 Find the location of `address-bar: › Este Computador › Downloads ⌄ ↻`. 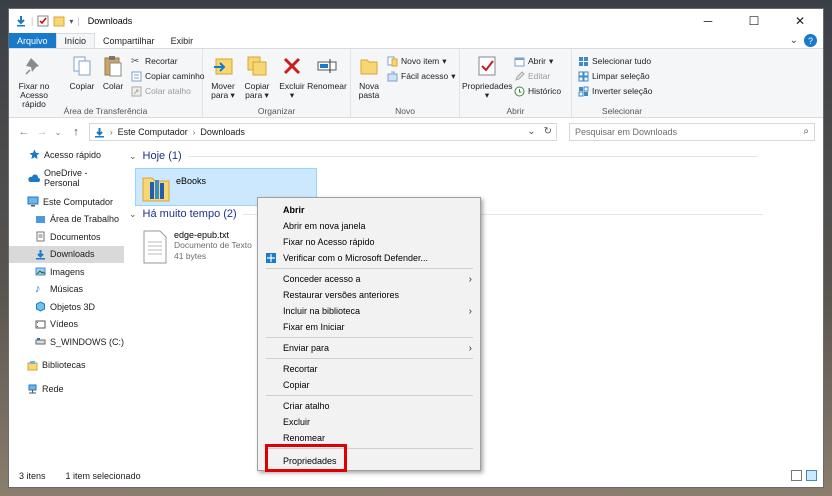

address-bar: › Este Computador › Downloads ⌄ ↻ is located at coordinates (323, 132).